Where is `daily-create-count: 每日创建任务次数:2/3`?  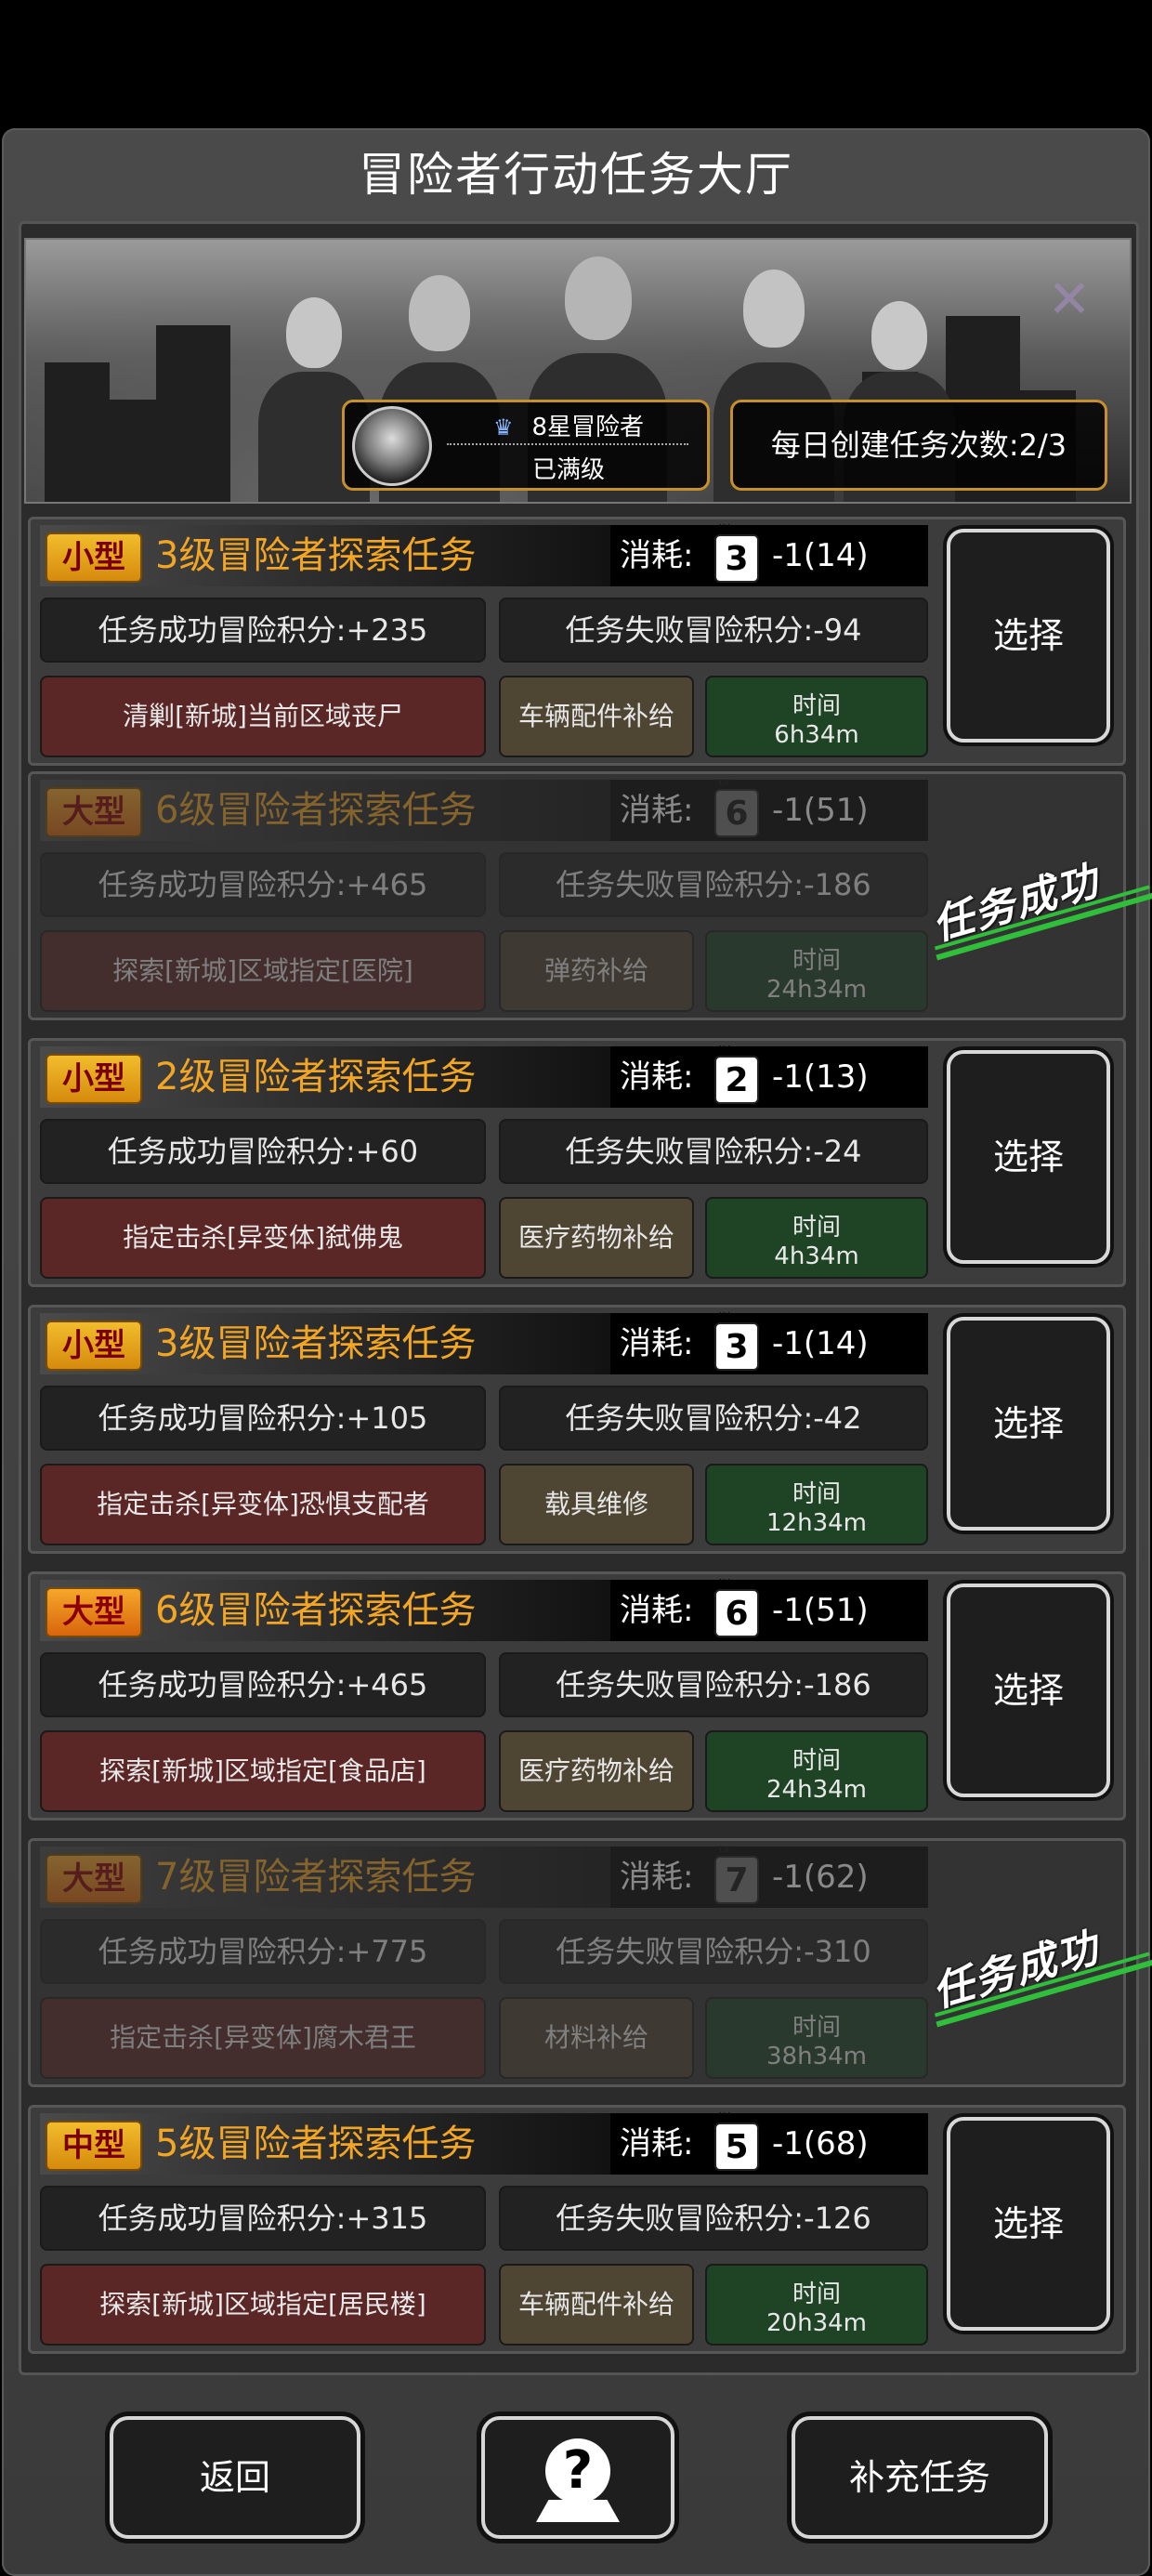 daily-create-count: 每日创建任务次数:2/3 is located at coordinates (918, 445).